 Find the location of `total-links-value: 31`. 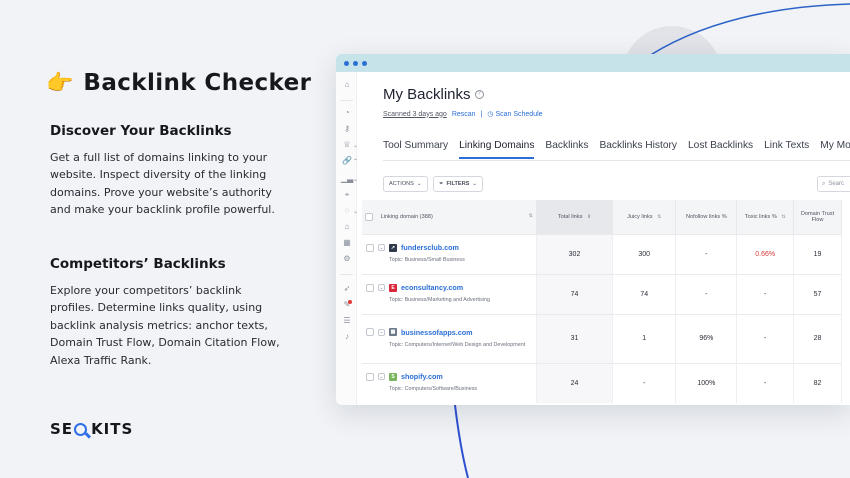

total-links-value: 31 is located at coordinates (575, 338).